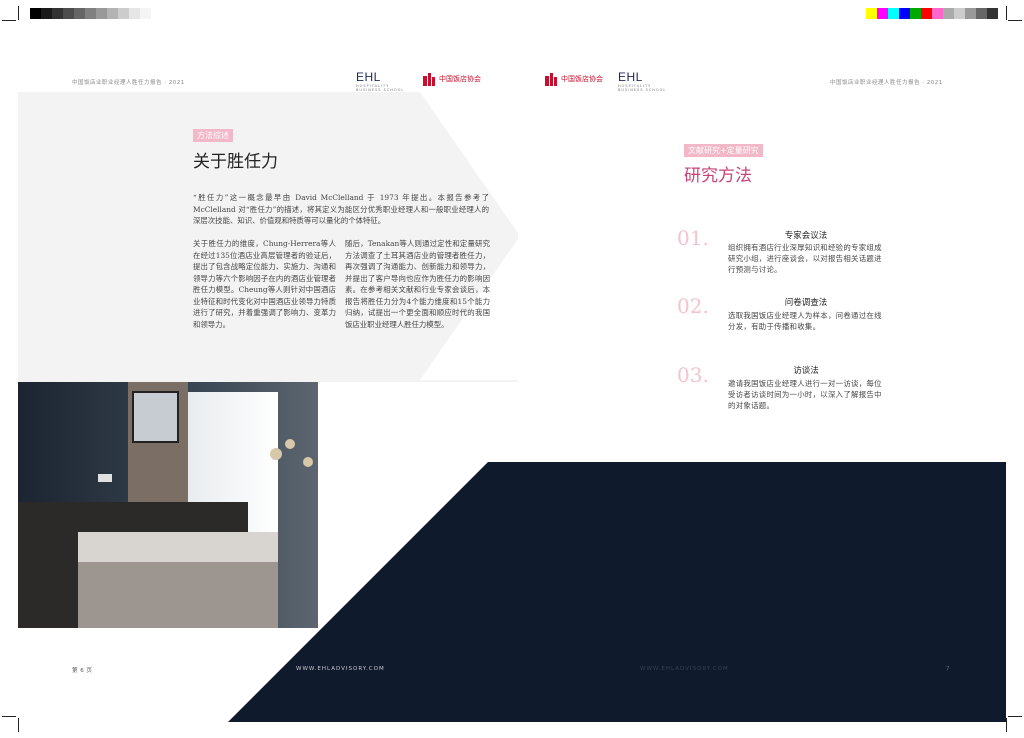 Image resolution: width=1024 pixels, height=738 pixels. Describe the element at coordinates (168, 505) in the screenshot. I see `hotel-room-photo` at that location.